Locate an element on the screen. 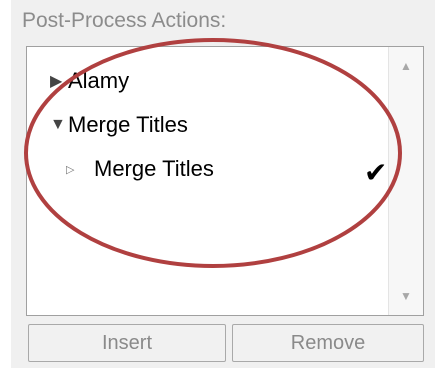 This screenshot has width=440, height=368. triangle-down-icon: ▼ is located at coordinates (59, 125).